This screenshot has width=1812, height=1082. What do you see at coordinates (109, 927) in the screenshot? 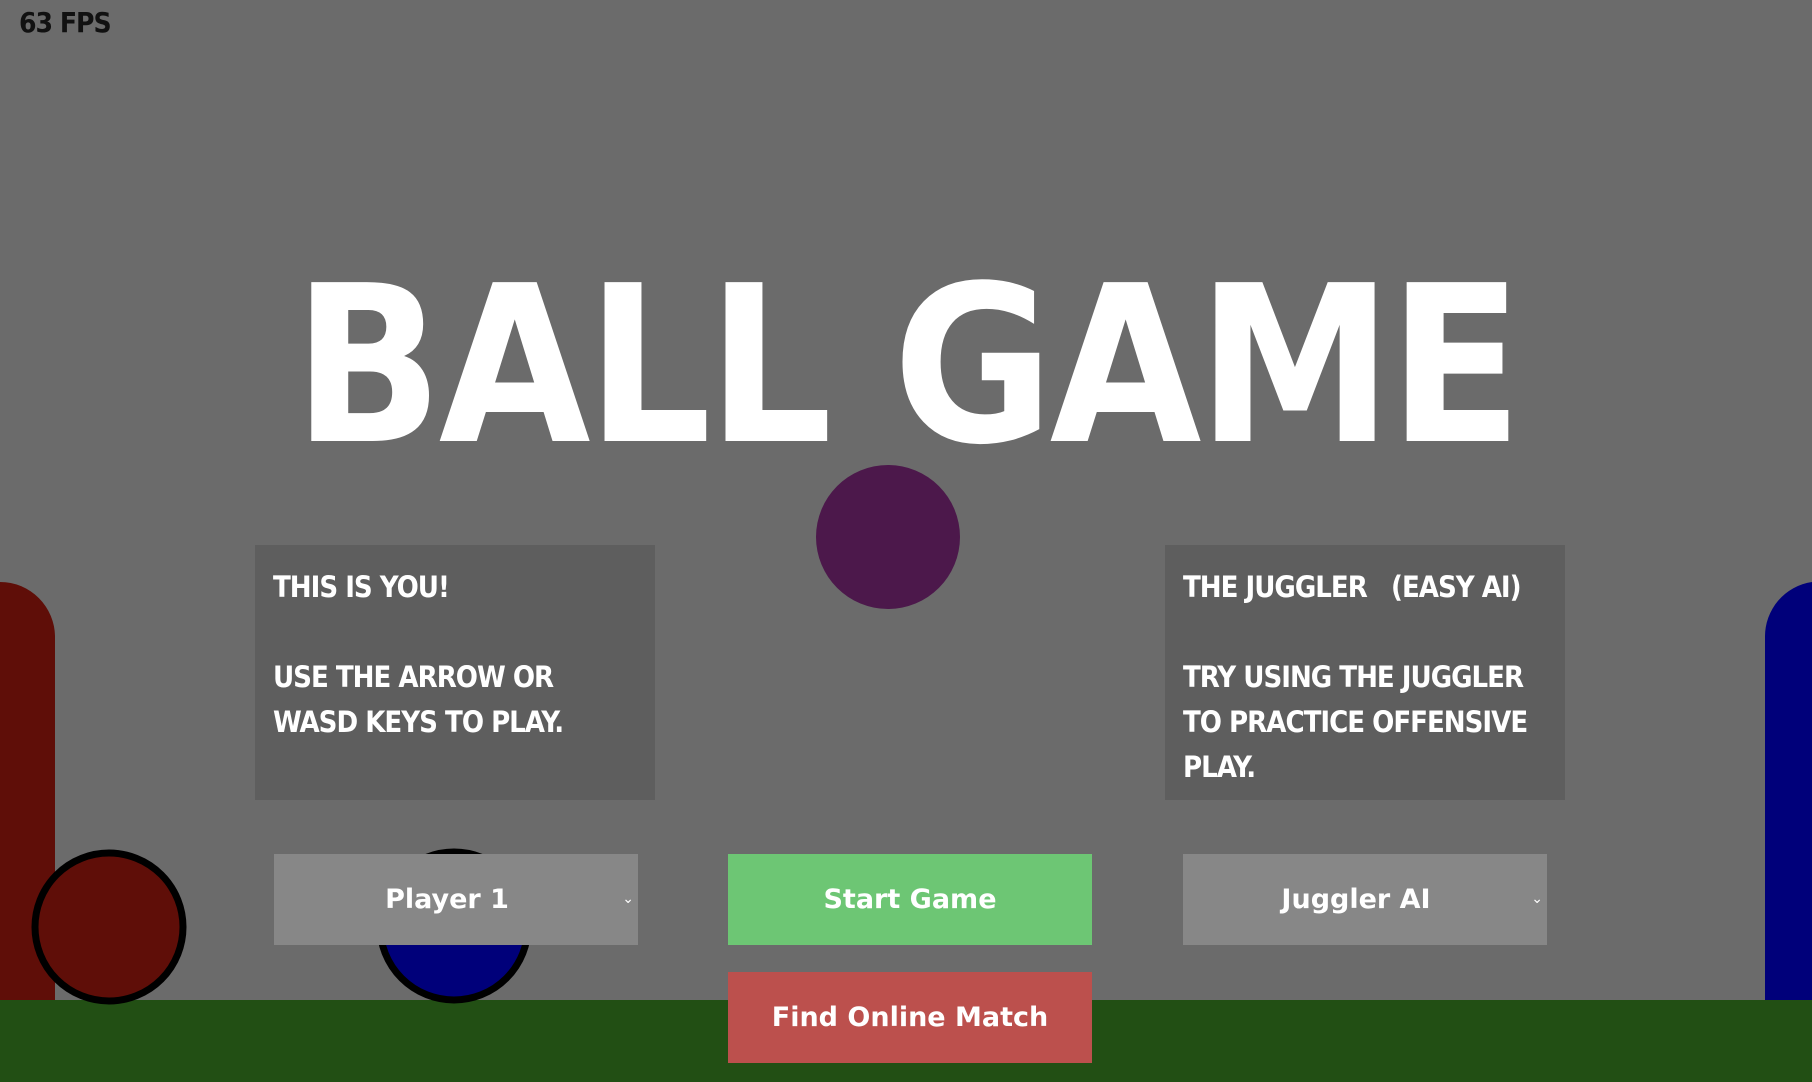
I see `red-player` at bounding box center [109, 927].